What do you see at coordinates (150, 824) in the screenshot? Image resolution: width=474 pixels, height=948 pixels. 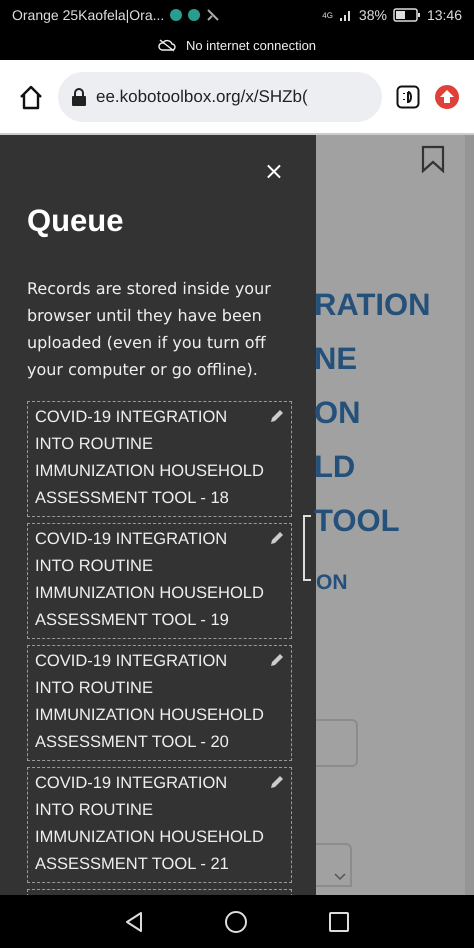 I see `record-name: COVID-19 INTEGRATION INTO ROUTINE IMMUNIZATION HOUSEHOLD ASSESSMENT TOOL - 21` at bounding box center [150, 824].